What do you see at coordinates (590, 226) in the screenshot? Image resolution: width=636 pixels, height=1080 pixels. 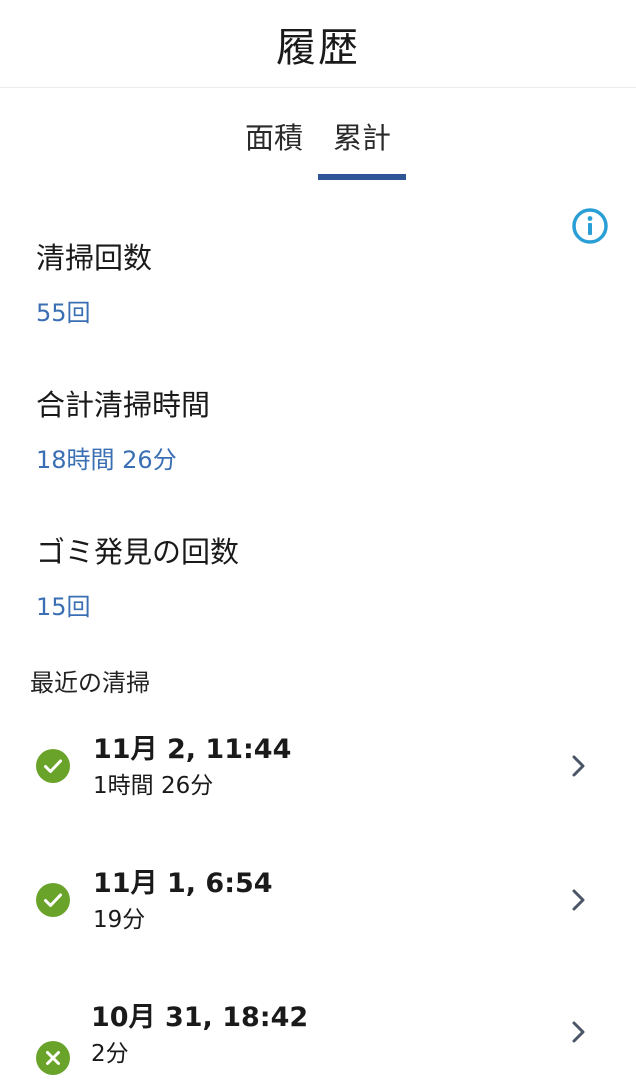 I see `info-icon` at bounding box center [590, 226].